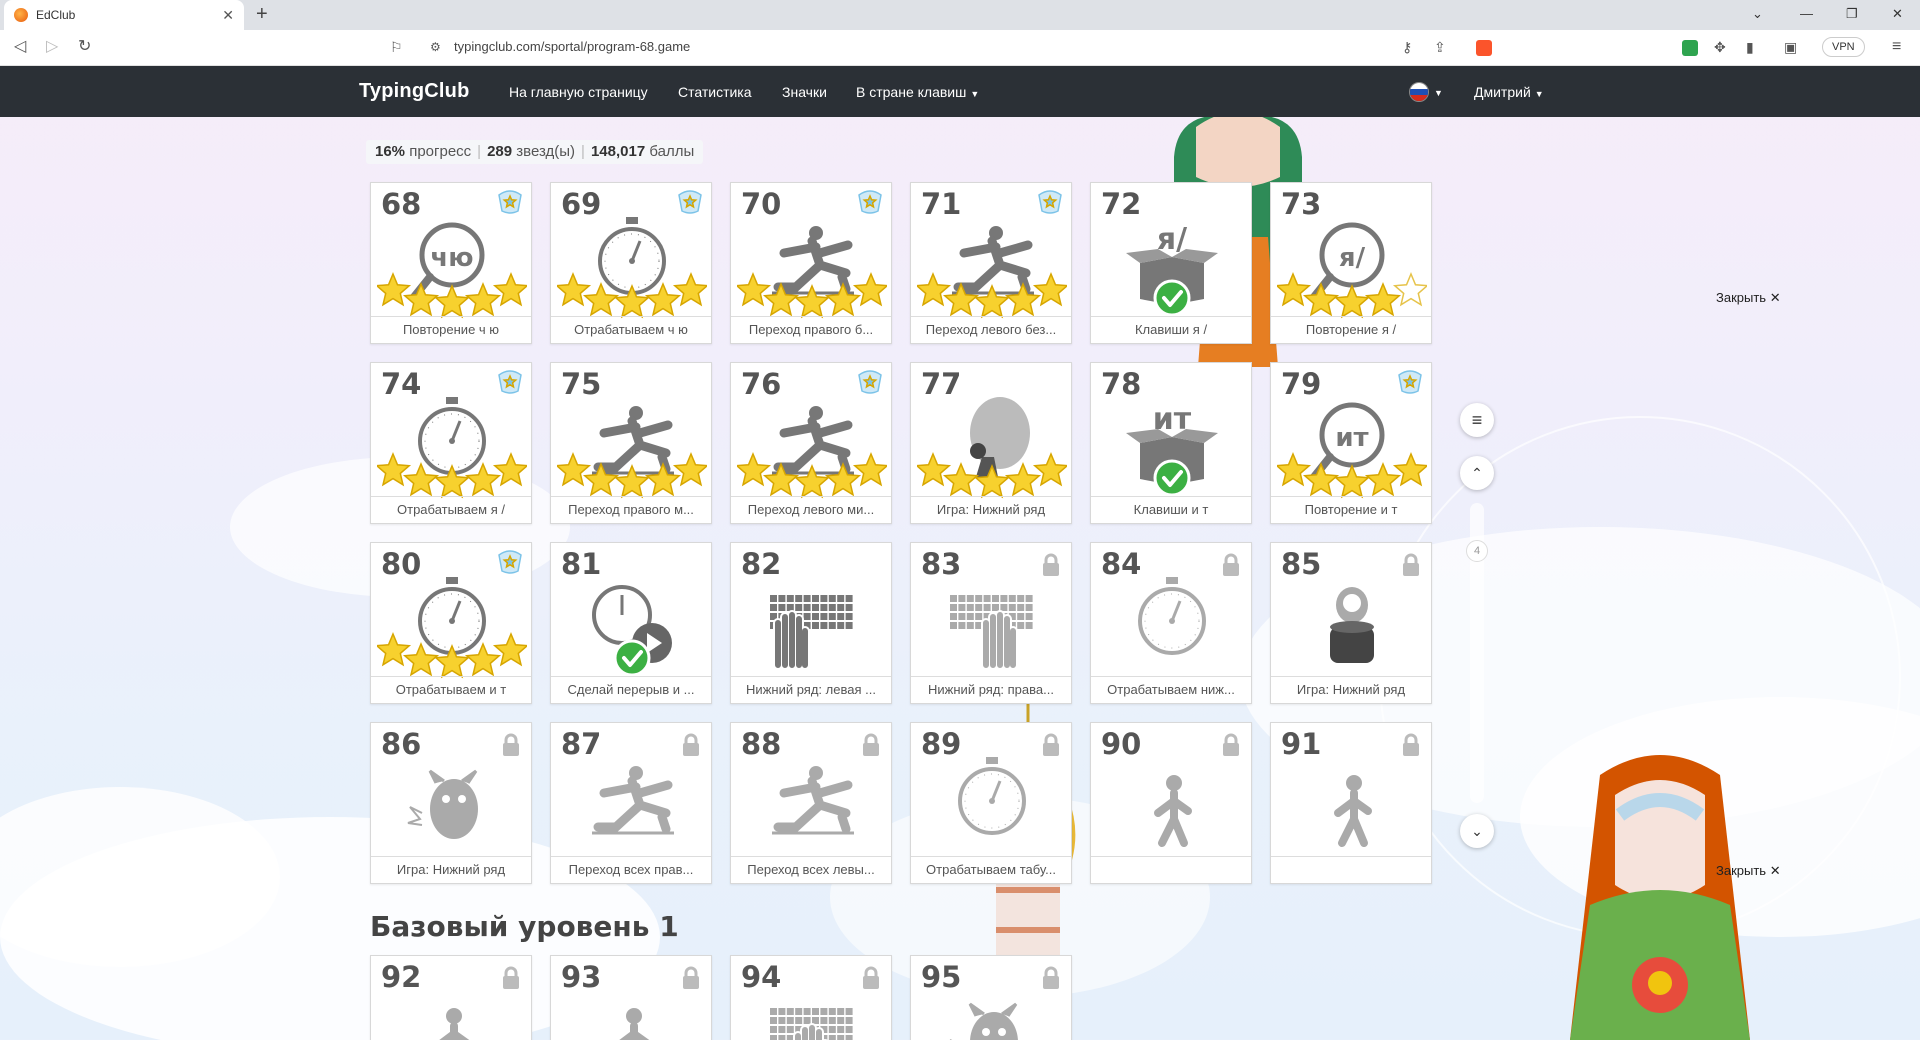 The image size is (1920, 1040). I want to click on lesson-title: Клавиши и т, so click(1171, 509).